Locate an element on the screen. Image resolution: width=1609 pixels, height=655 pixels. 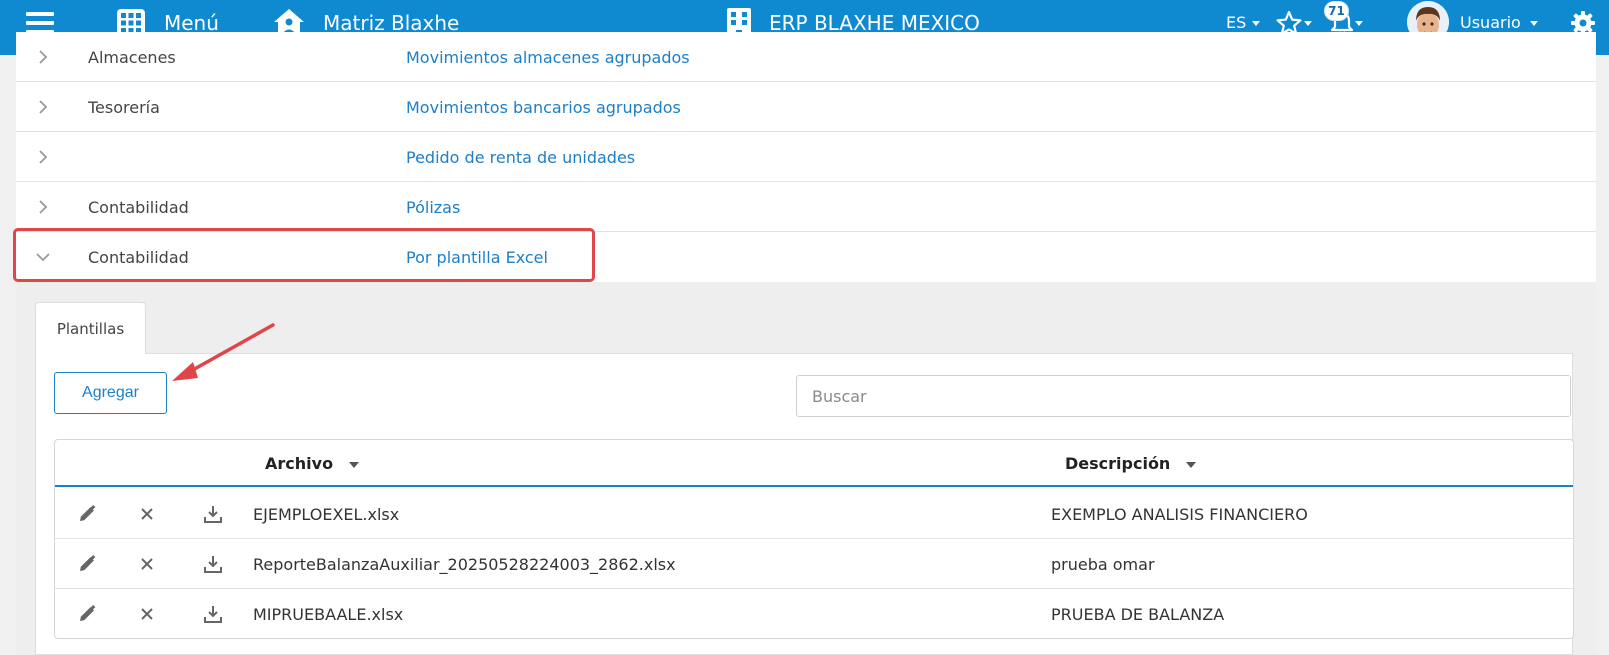
descripcion-cell: EXEMPLO ANALISIS FINANCIERO is located at coordinates (1179, 514).